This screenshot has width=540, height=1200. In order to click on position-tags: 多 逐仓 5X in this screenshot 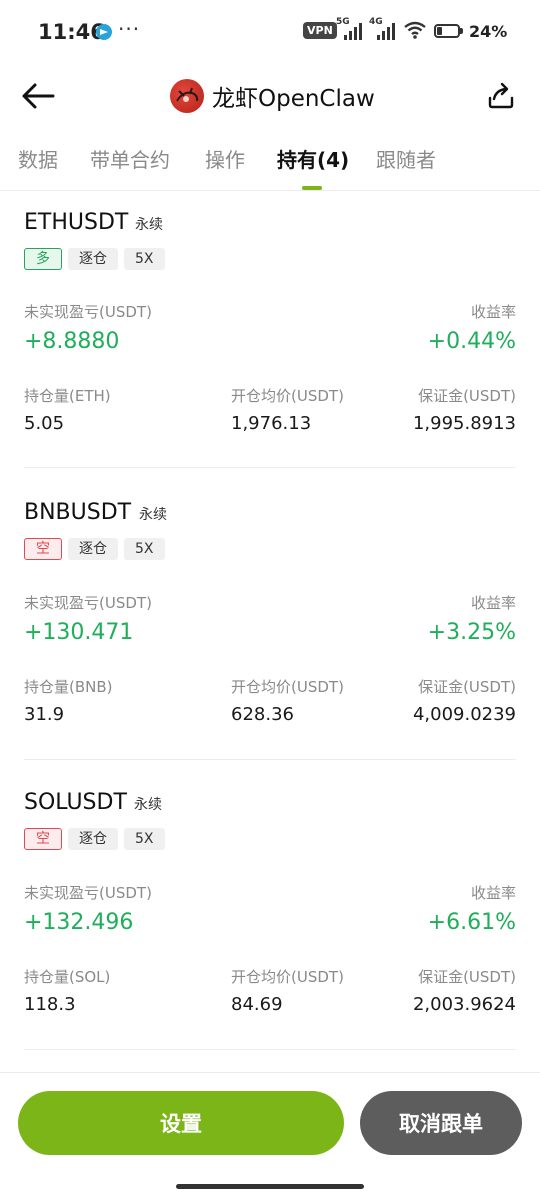, I will do `click(94, 259)`.